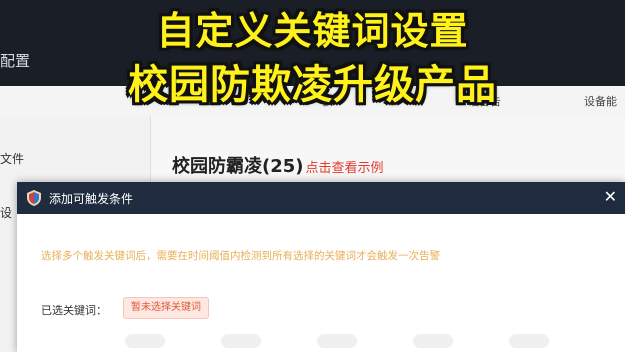  I want to click on sidebar-item: 文件, so click(12, 158).